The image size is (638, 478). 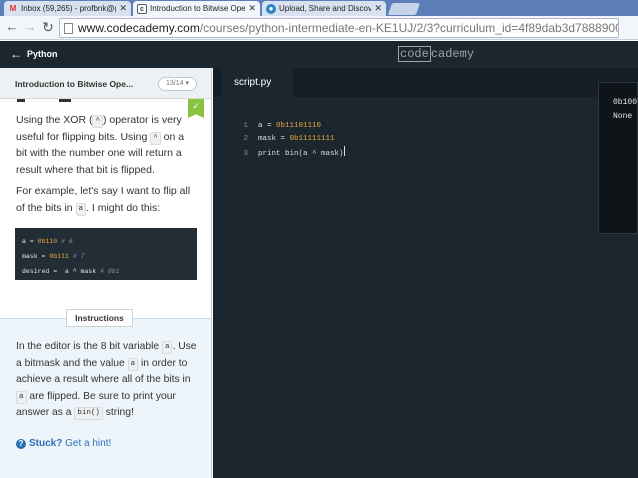 I want to click on instructions-tab: Instructions, so click(x=99, y=318).